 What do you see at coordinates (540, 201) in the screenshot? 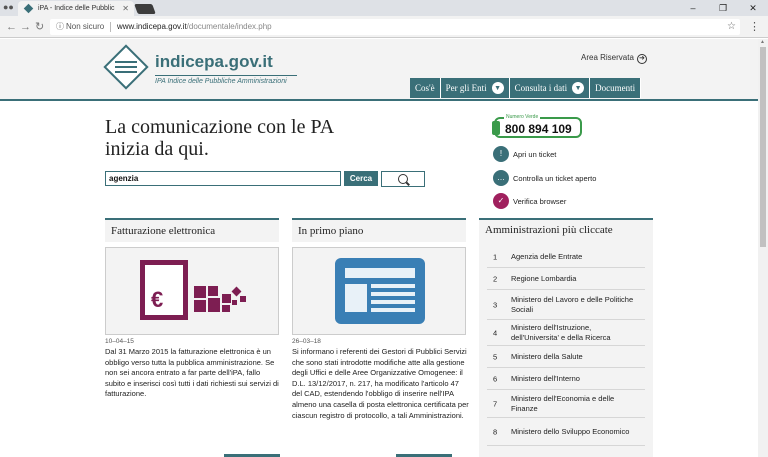
I see `service-label: Verifica browser` at bounding box center [540, 201].